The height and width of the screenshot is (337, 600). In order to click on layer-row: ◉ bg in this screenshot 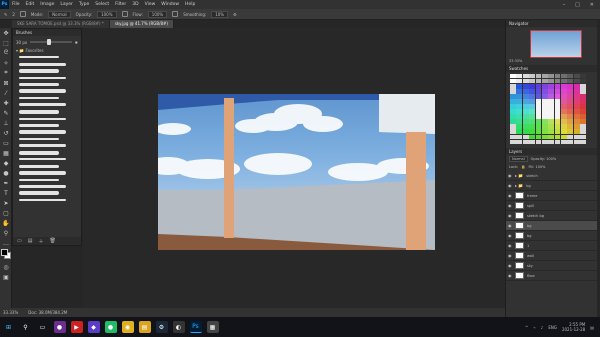, I will do `click(551, 236)`.